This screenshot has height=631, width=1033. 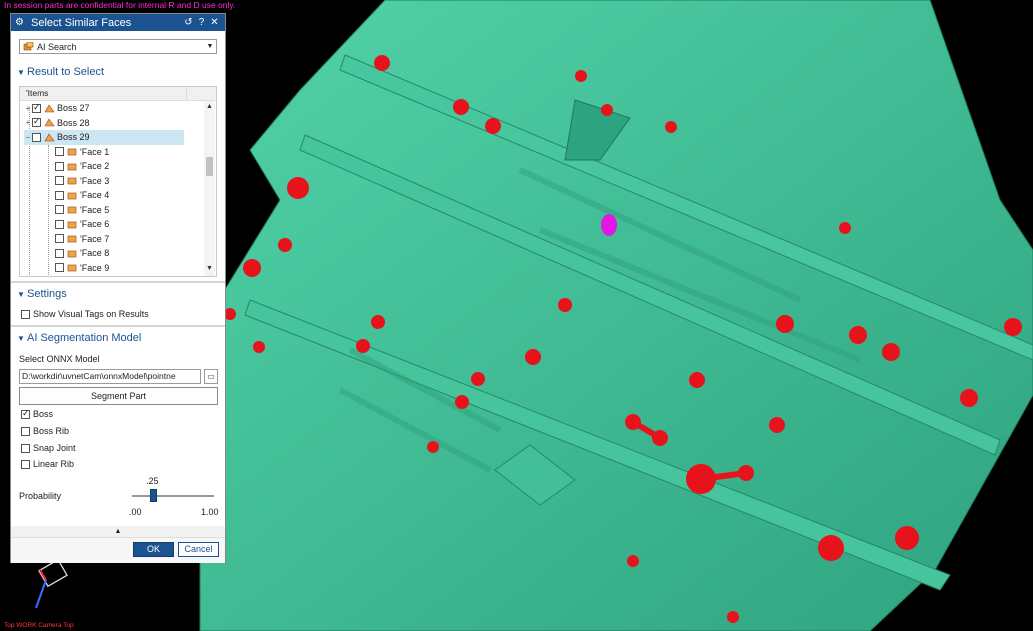 What do you see at coordinates (82, 166) in the screenshot?
I see `tree-row-face-2: 'Face 2` at bounding box center [82, 166].